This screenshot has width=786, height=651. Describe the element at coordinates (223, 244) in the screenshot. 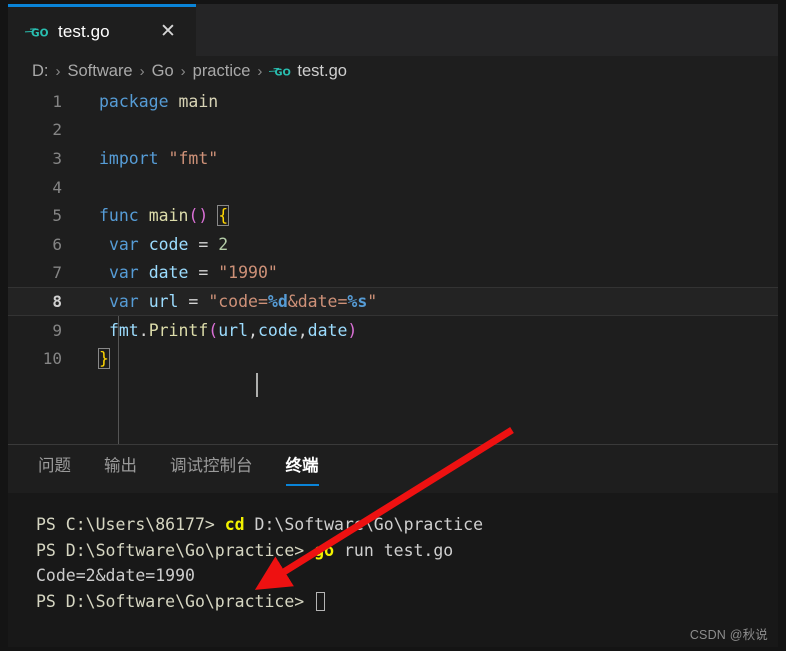

I see `code-token: 2` at that location.